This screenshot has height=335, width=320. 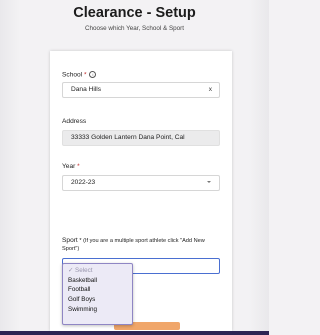 What do you see at coordinates (97, 310) in the screenshot?
I see `dropdown-option-swimming: Swimming` at bounding box center [97, 310].